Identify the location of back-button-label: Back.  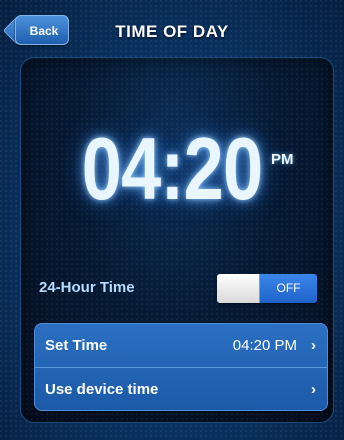
(44, 31).